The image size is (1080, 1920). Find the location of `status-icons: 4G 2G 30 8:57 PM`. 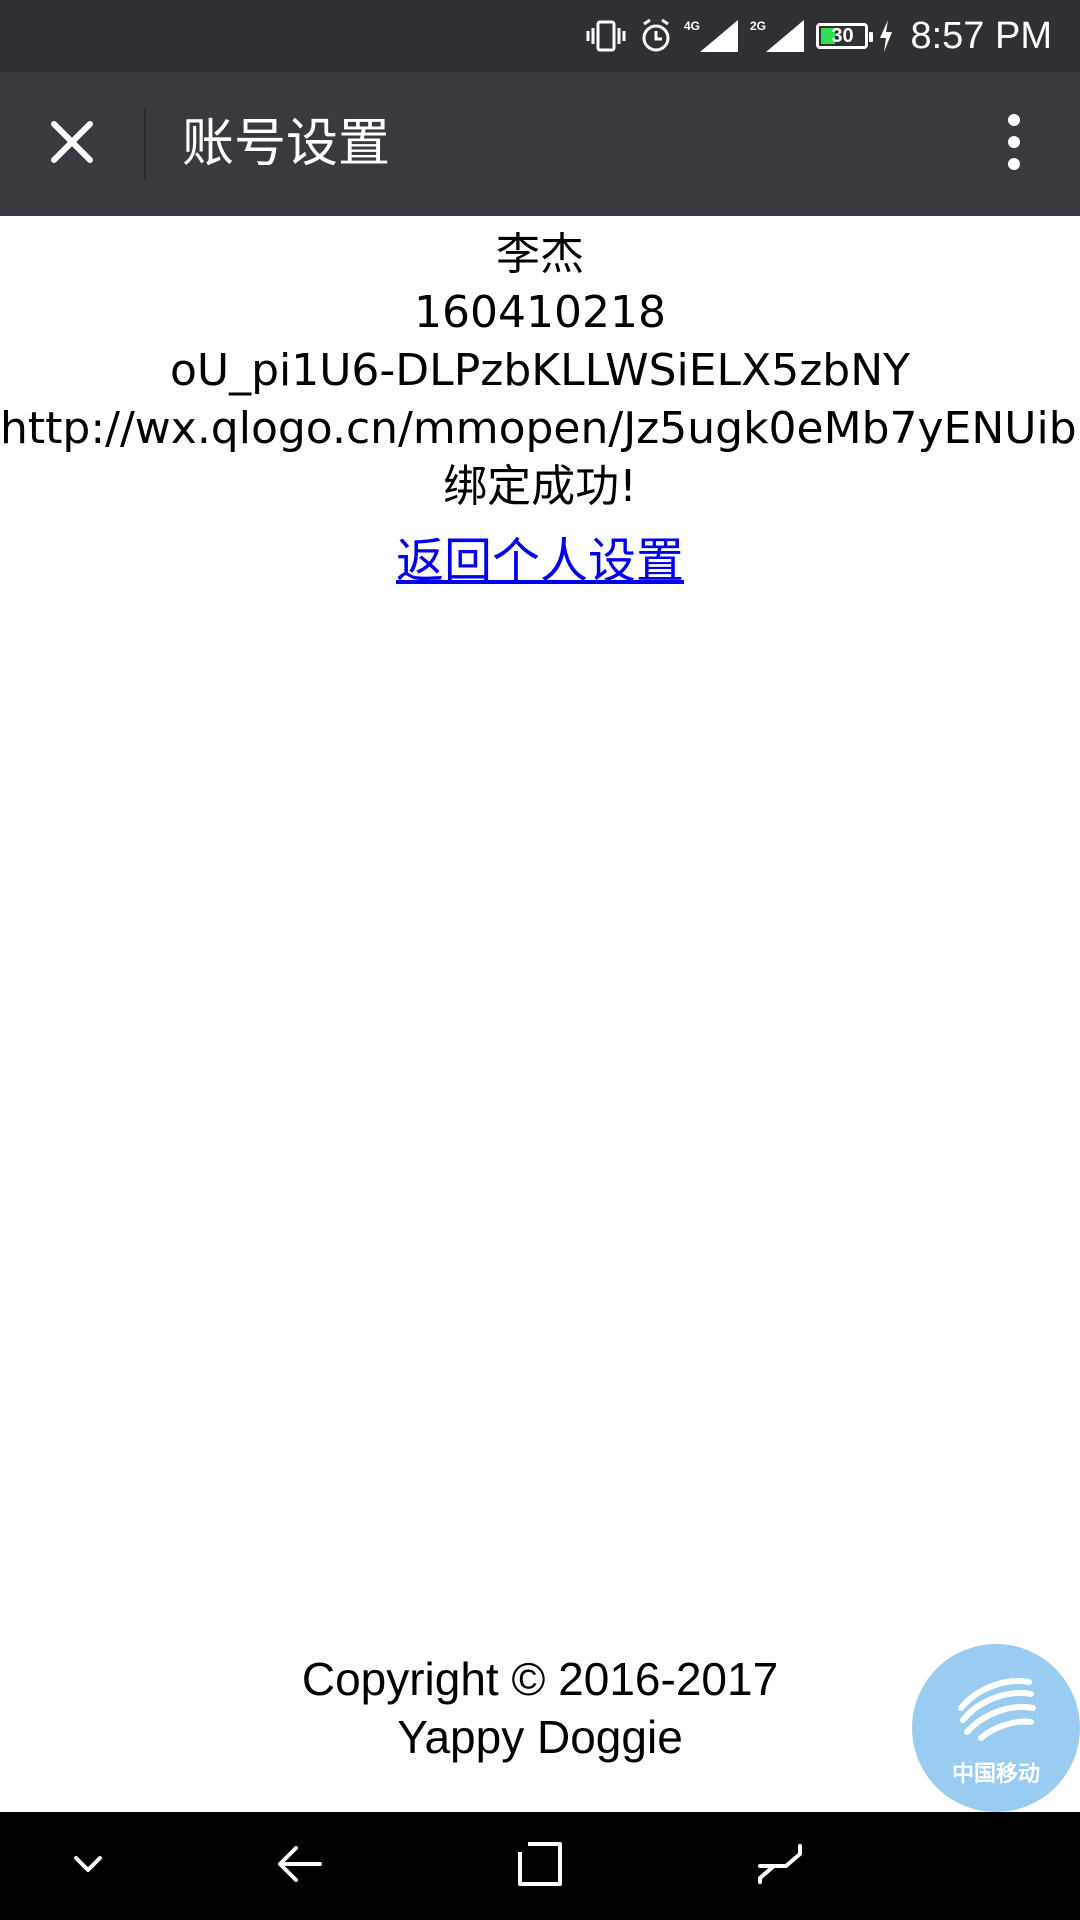

status-icons: 4G 2G 30 8:57 PM is located at coordinates (818, 36).